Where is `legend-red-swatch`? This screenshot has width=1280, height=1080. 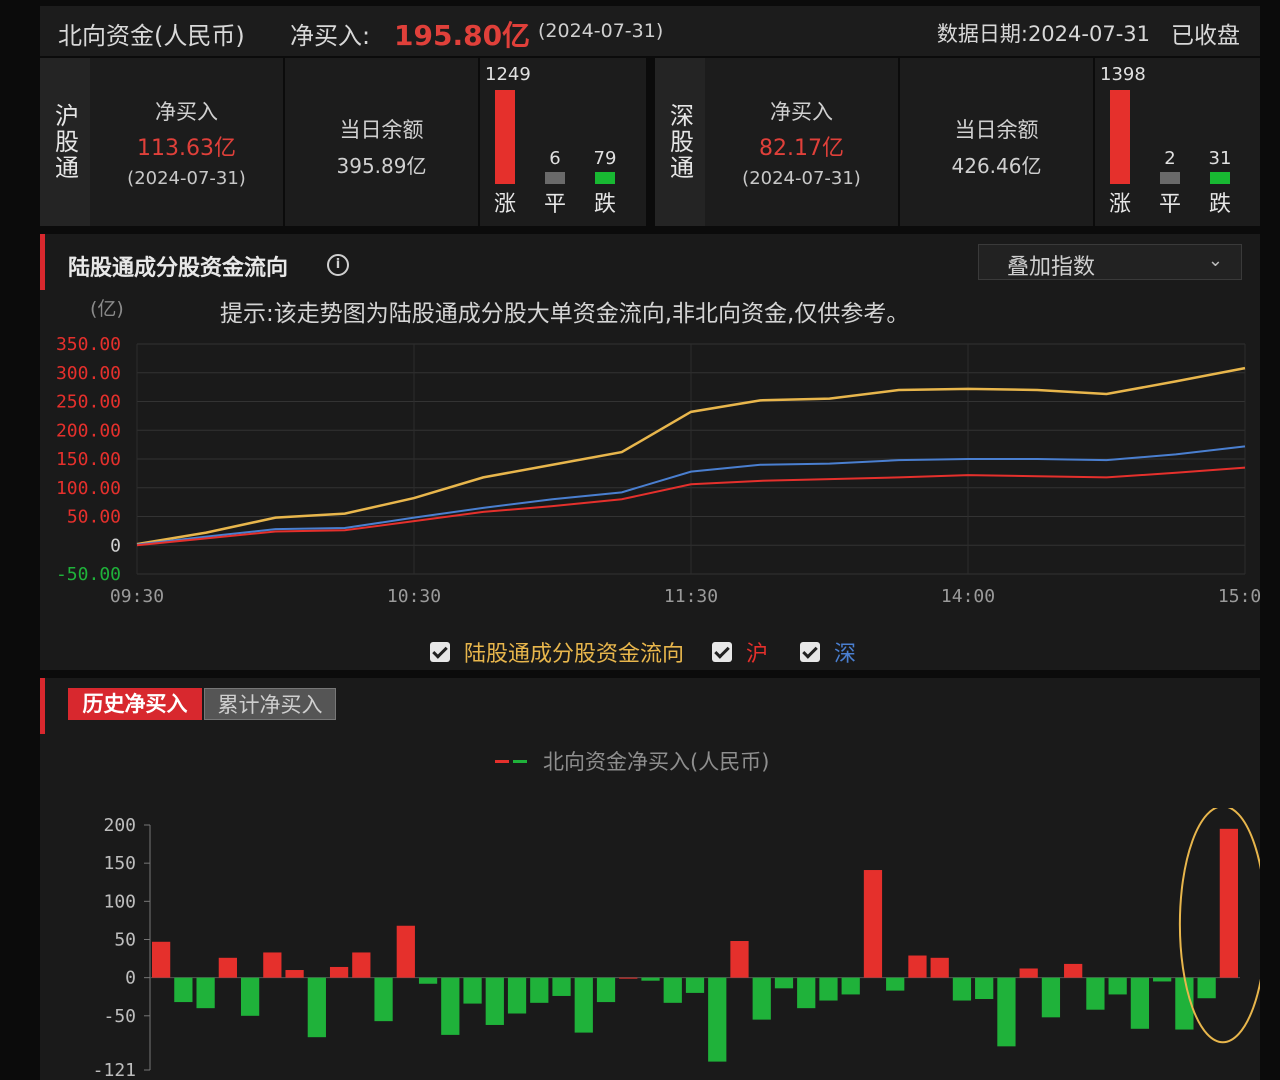
legend-red-swatch is located at coordinates (502, 761).